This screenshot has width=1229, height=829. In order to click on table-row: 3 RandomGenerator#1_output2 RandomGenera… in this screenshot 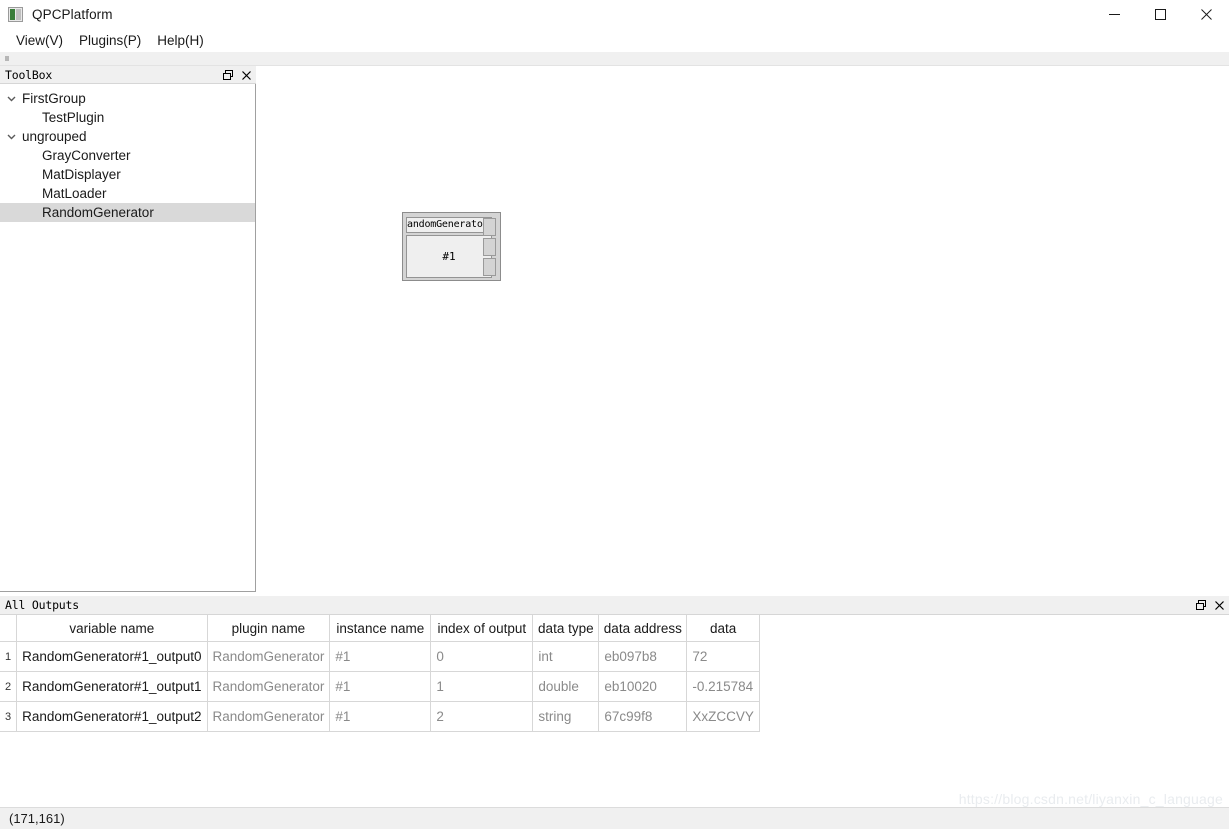, I will do `click(380, 716)`.